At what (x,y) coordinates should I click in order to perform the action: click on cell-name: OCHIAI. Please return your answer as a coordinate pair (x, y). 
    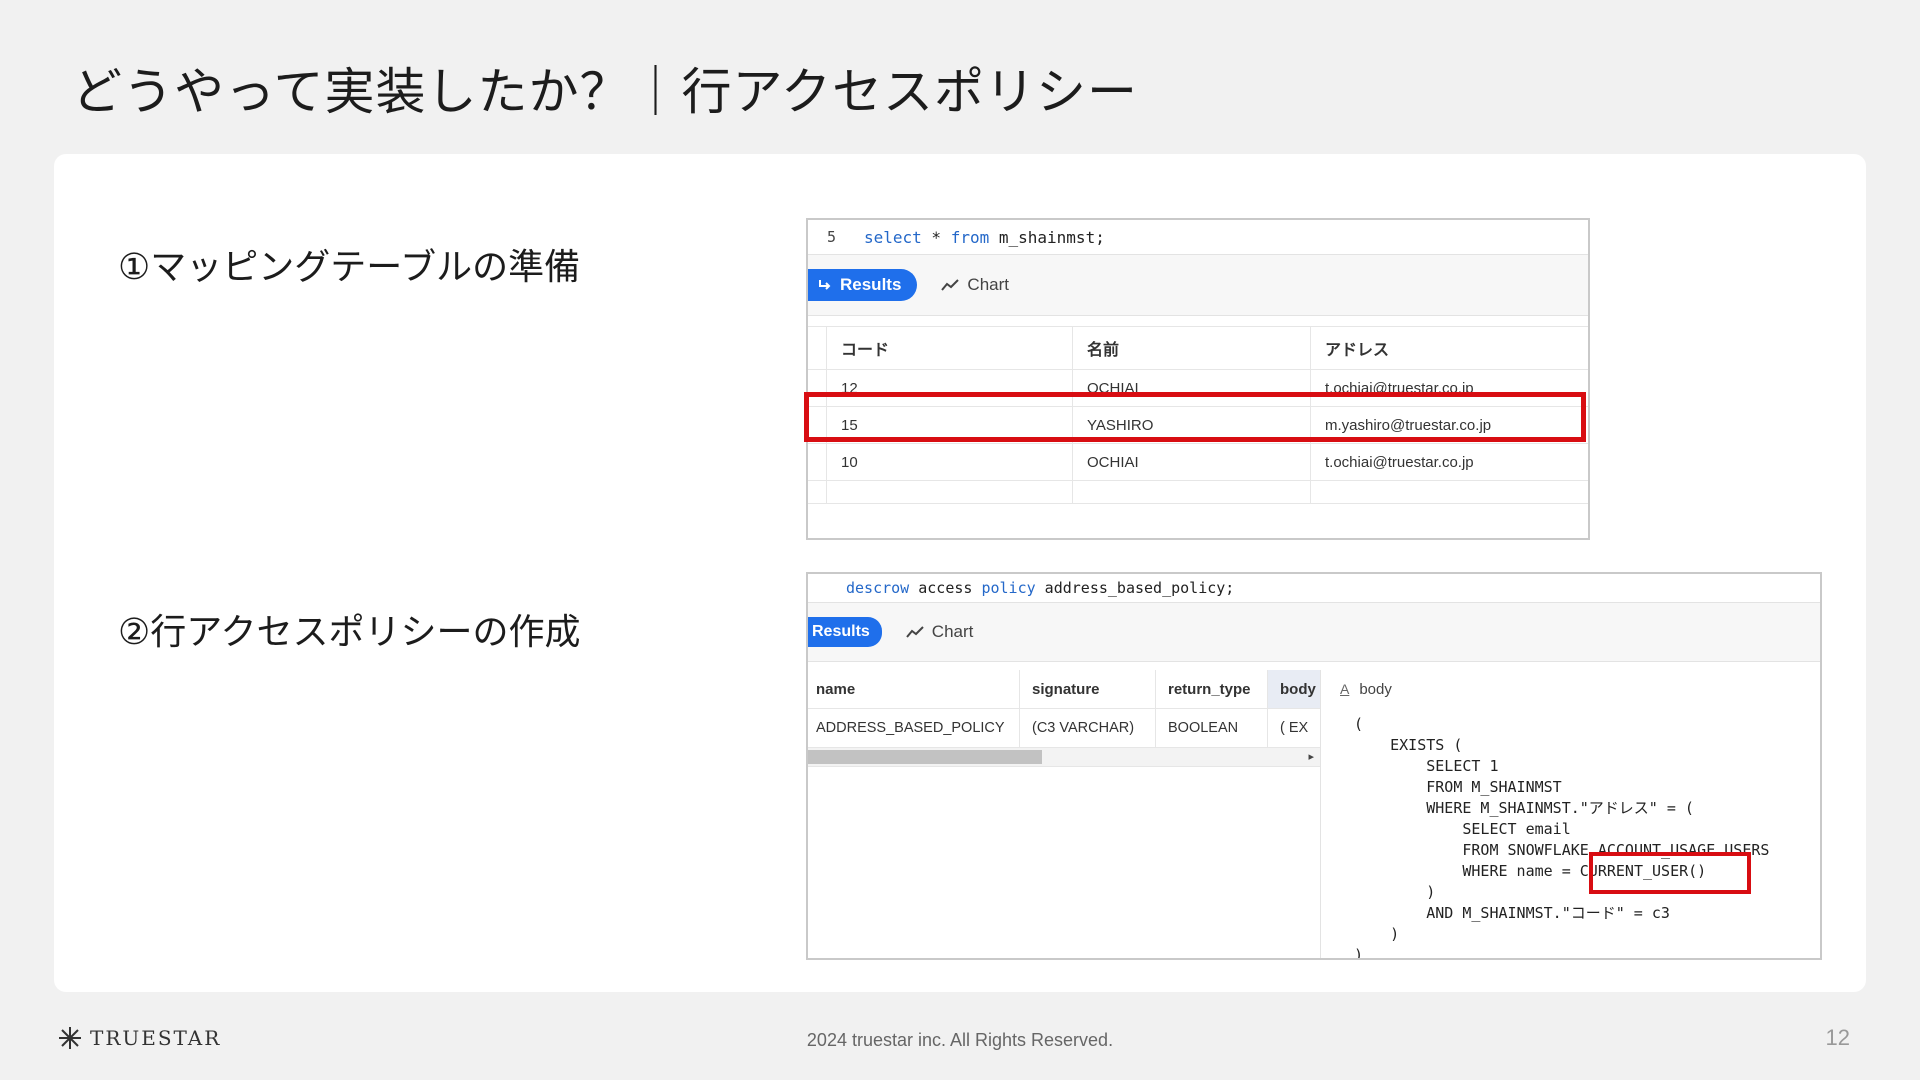
    Looking at the image, I should click on (1192, 462).